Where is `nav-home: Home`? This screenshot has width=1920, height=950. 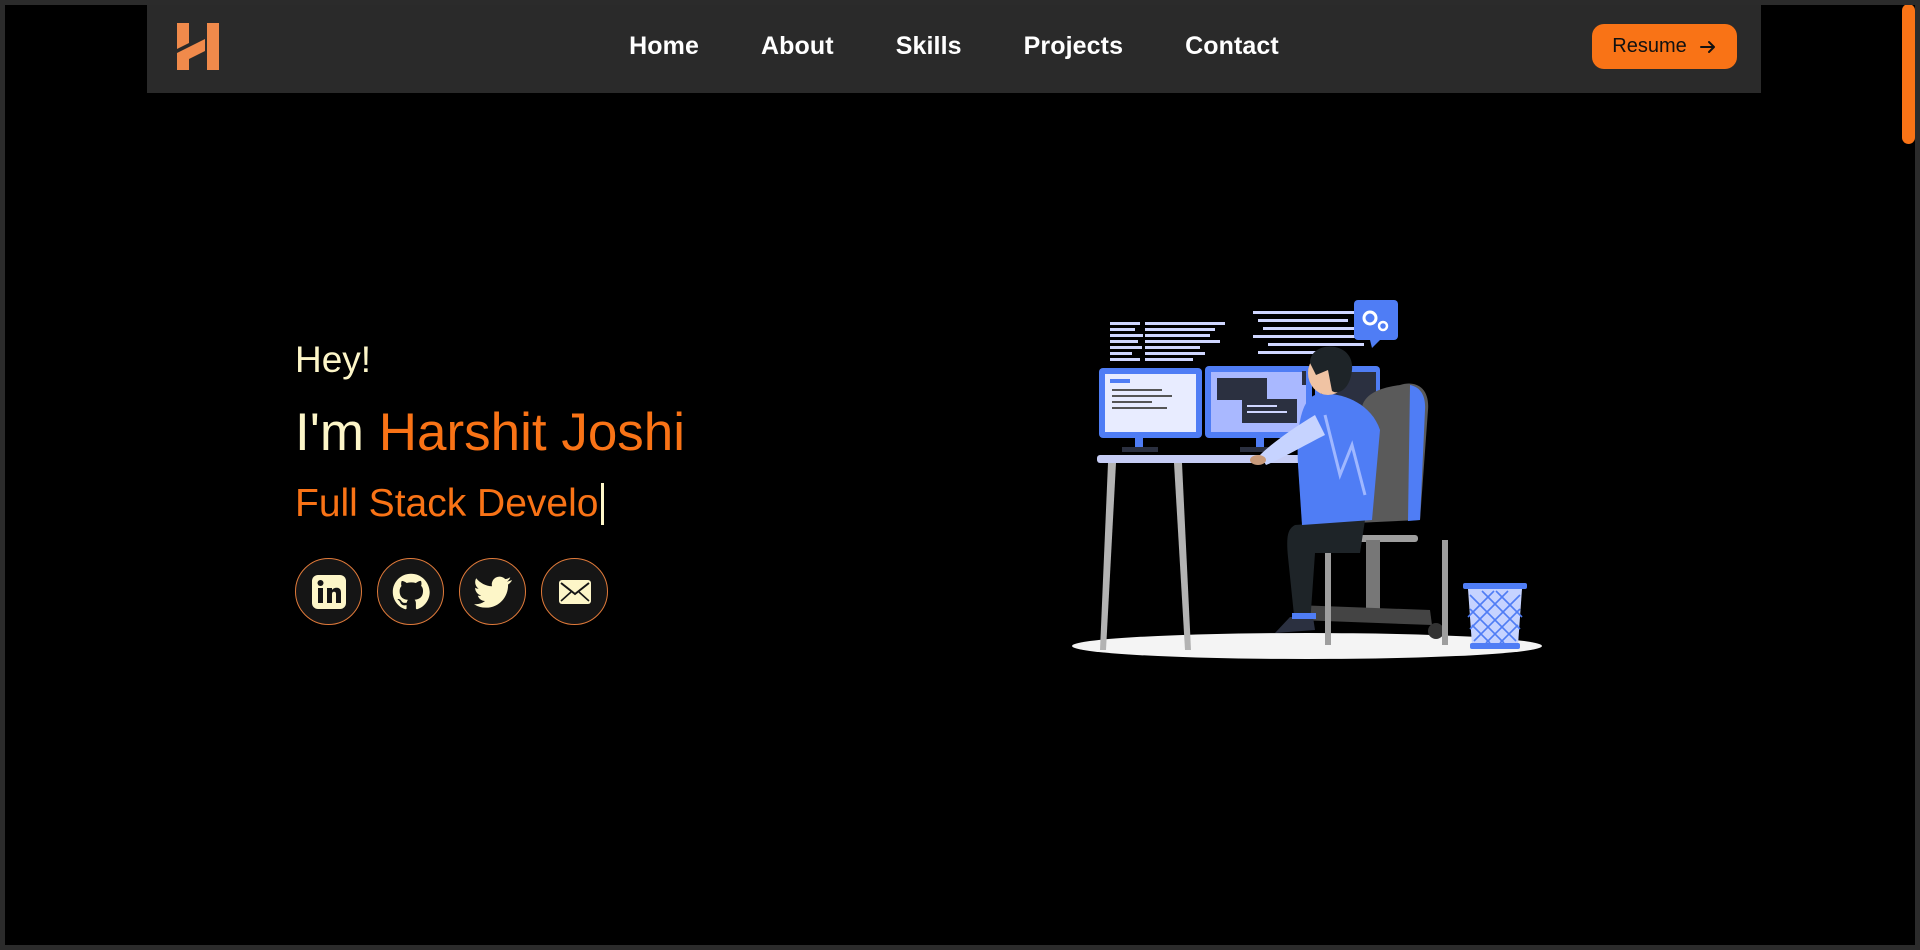 nav-home: Home is located at coordinates (664, 46).